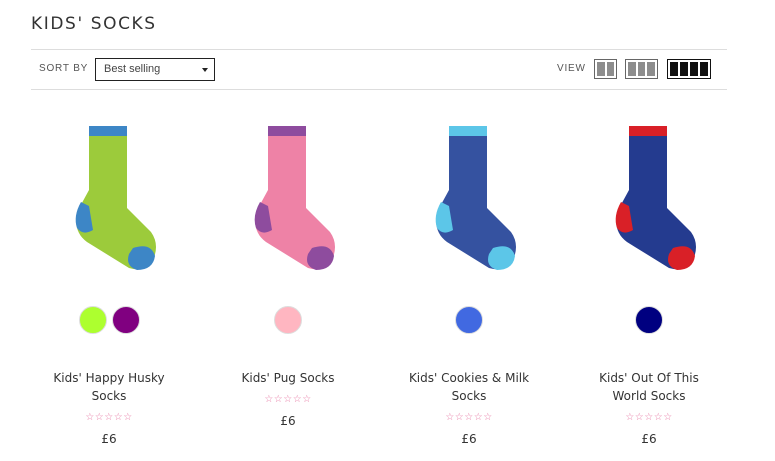  Describe the element at coordinates (469, 387) in the screenshot. I see `product-name-link: Kids' Cookies & Milk Socks` at that location.